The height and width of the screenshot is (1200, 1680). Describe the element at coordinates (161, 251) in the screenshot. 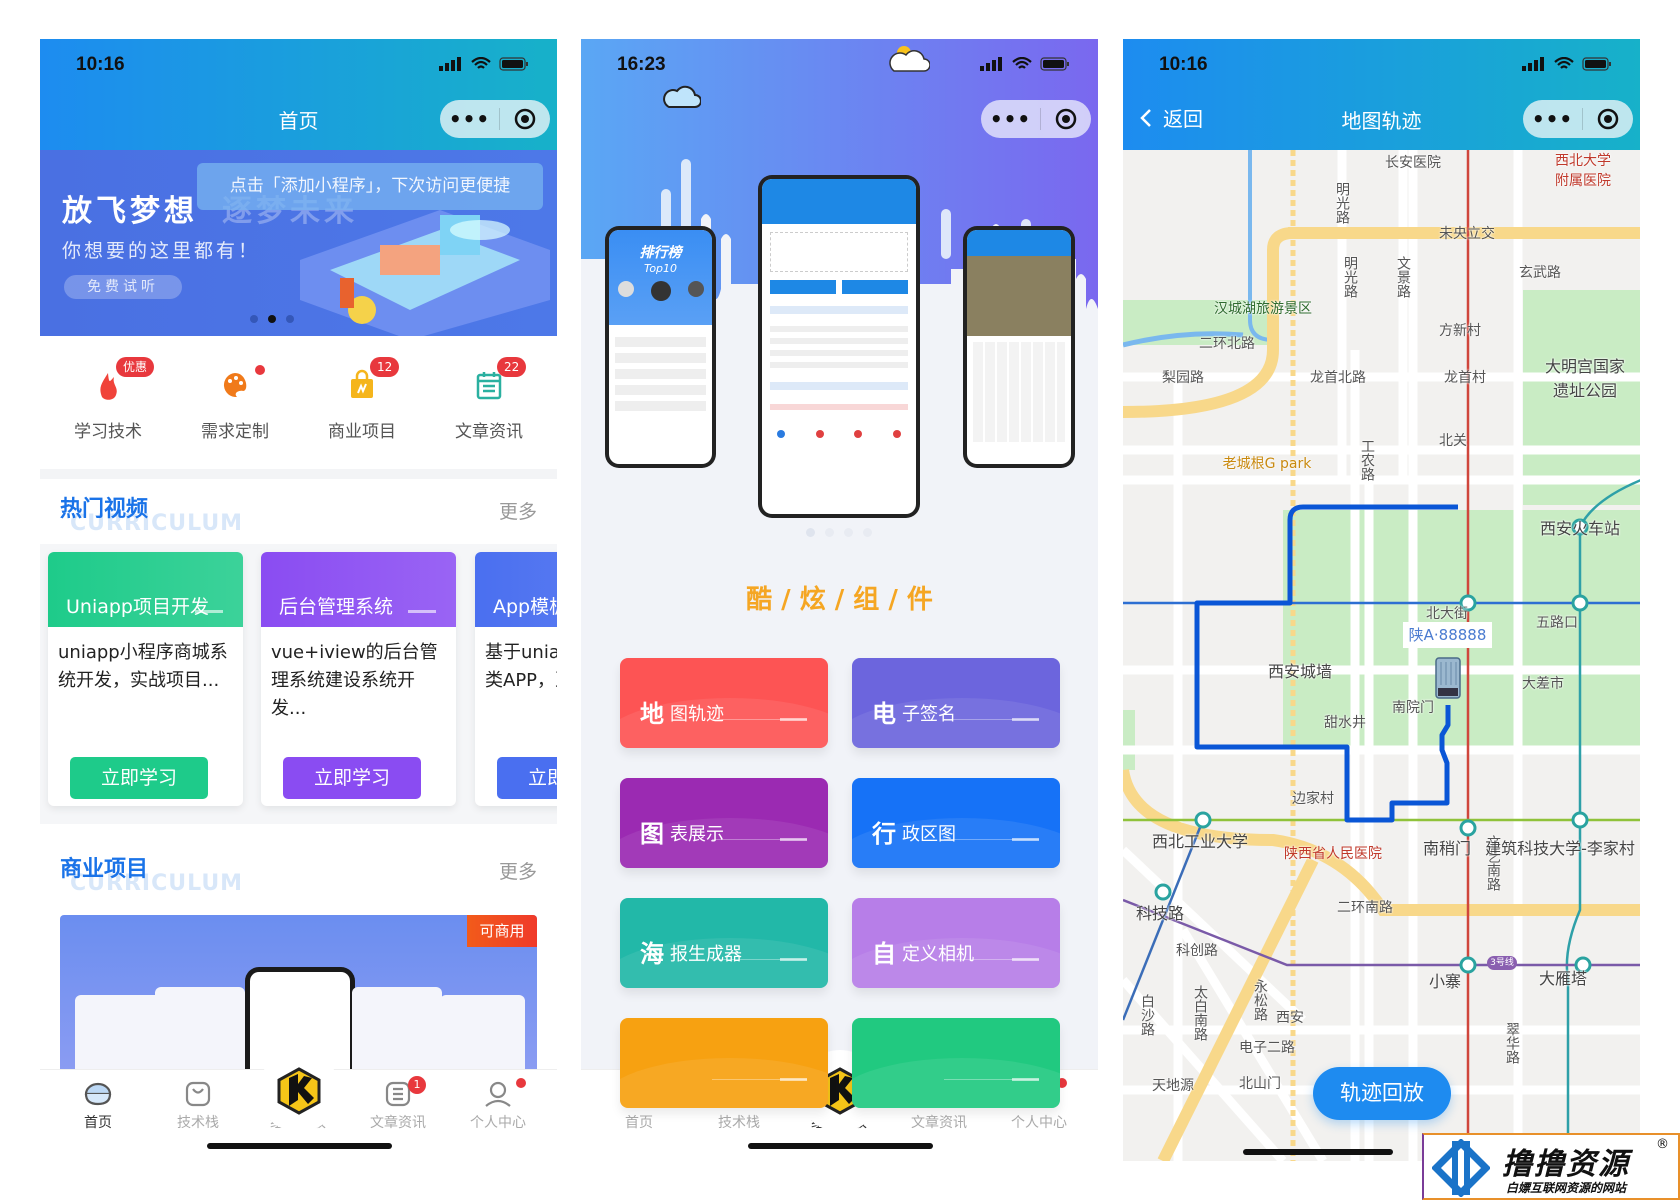

I see `banner-subtitle: 你想要的这里都有！` at that location.